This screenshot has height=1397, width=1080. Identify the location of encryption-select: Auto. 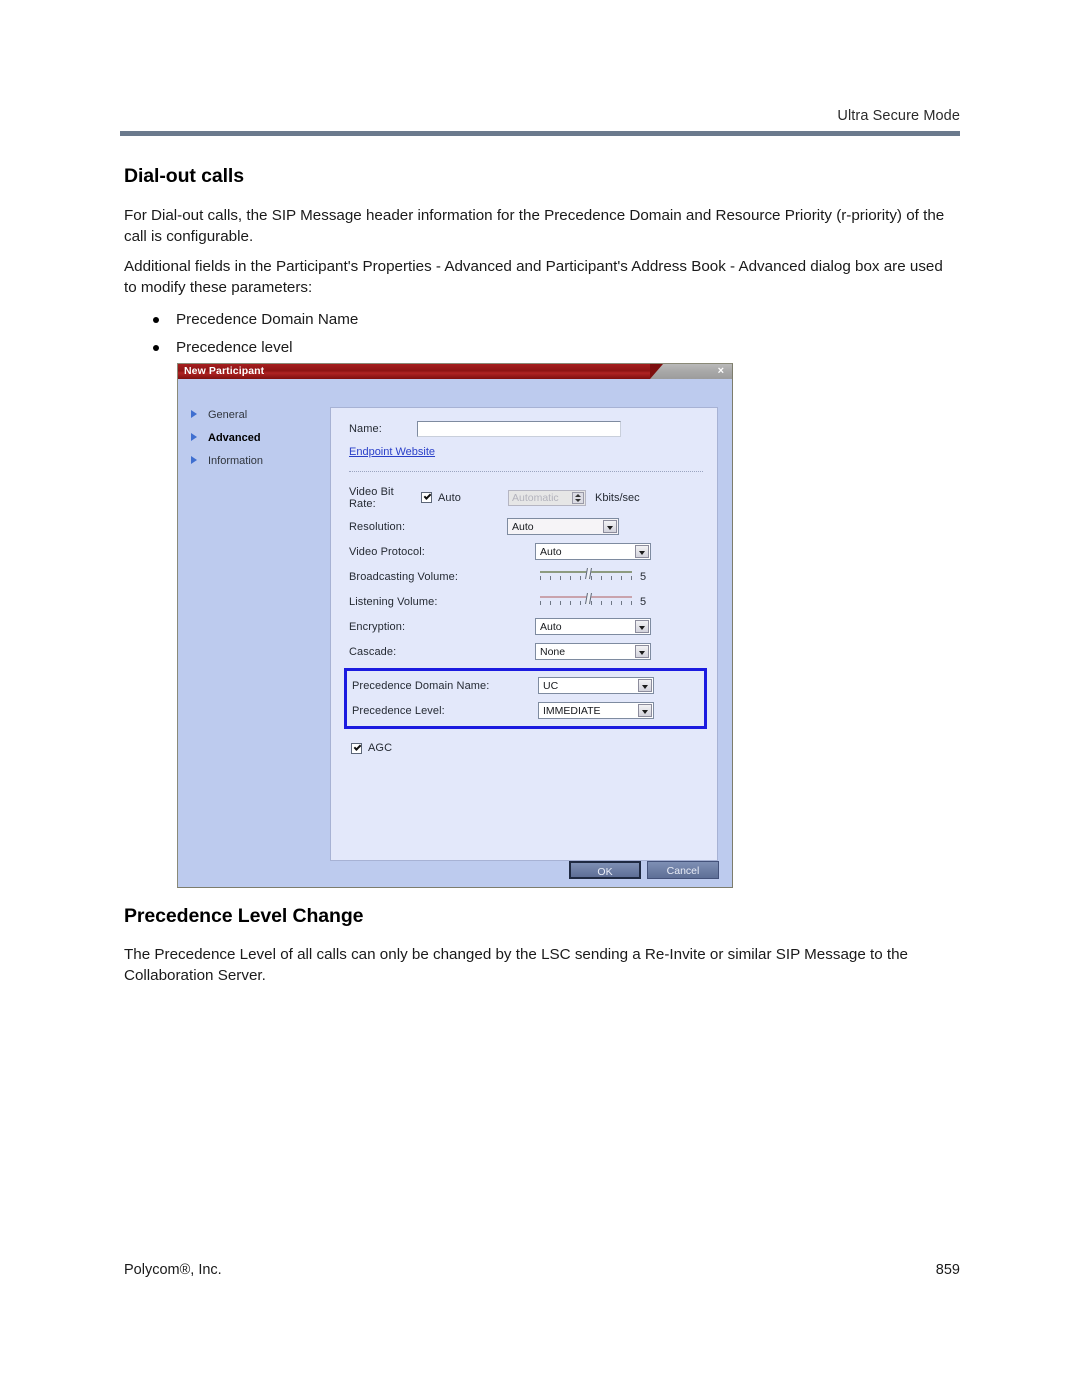
(593, 626).